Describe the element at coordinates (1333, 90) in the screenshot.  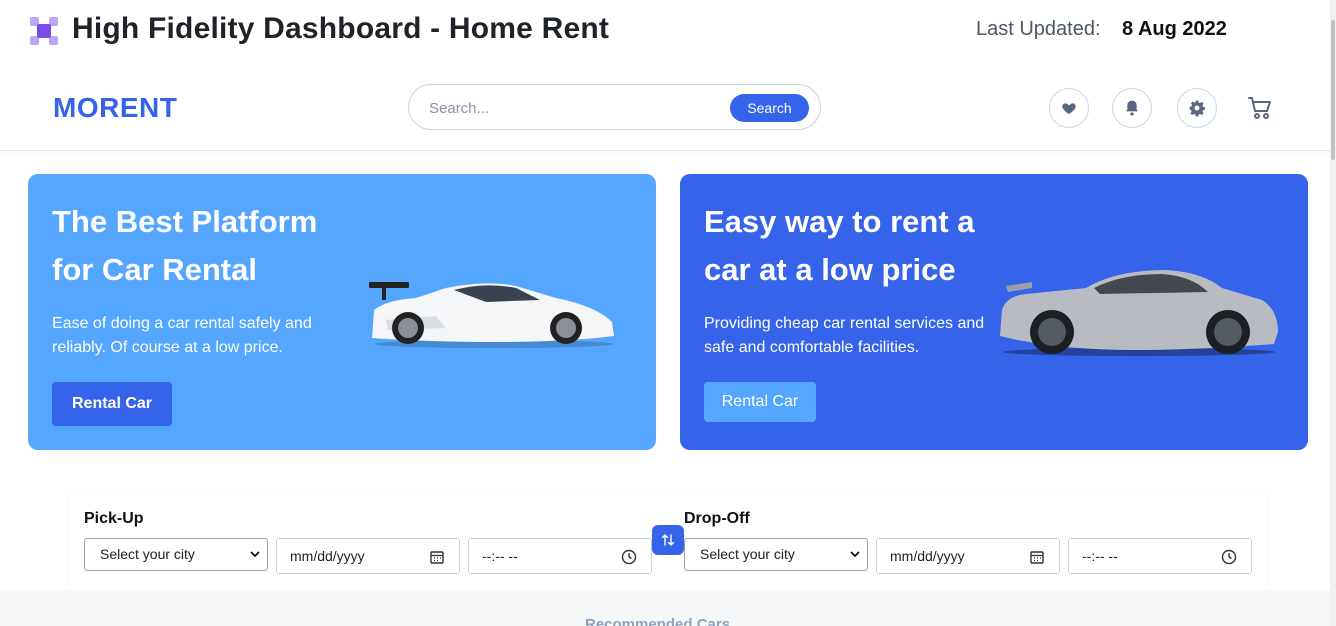
I see `scrollbar-thumb` at that location.